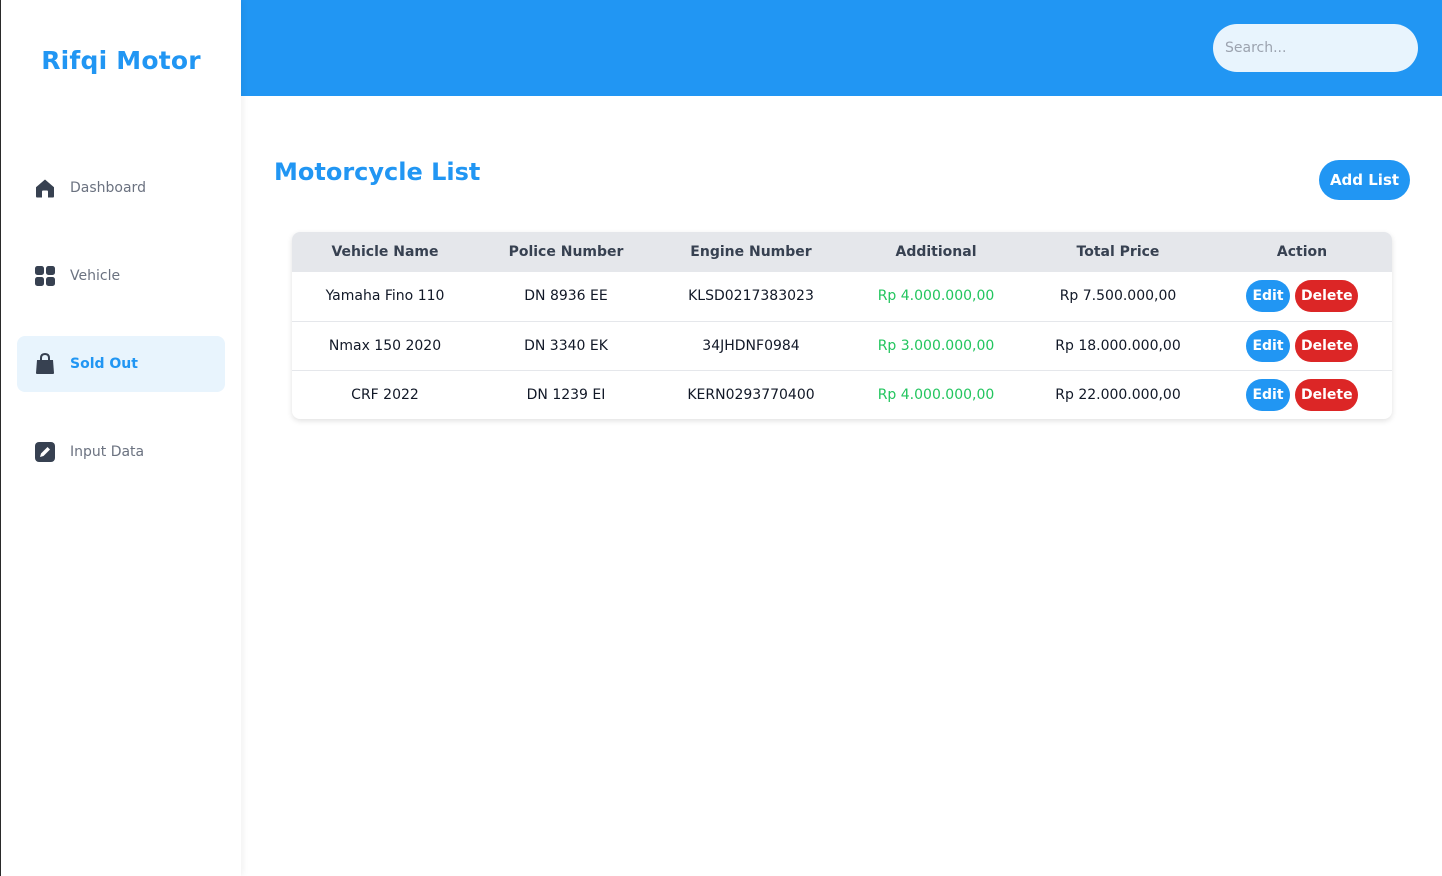 The image size is (1442, 876). What do you see at coordinates (1118, 252) in the screenshot?
I see `column-header-total-price: Total Price` at bounding box center [1118, 252].